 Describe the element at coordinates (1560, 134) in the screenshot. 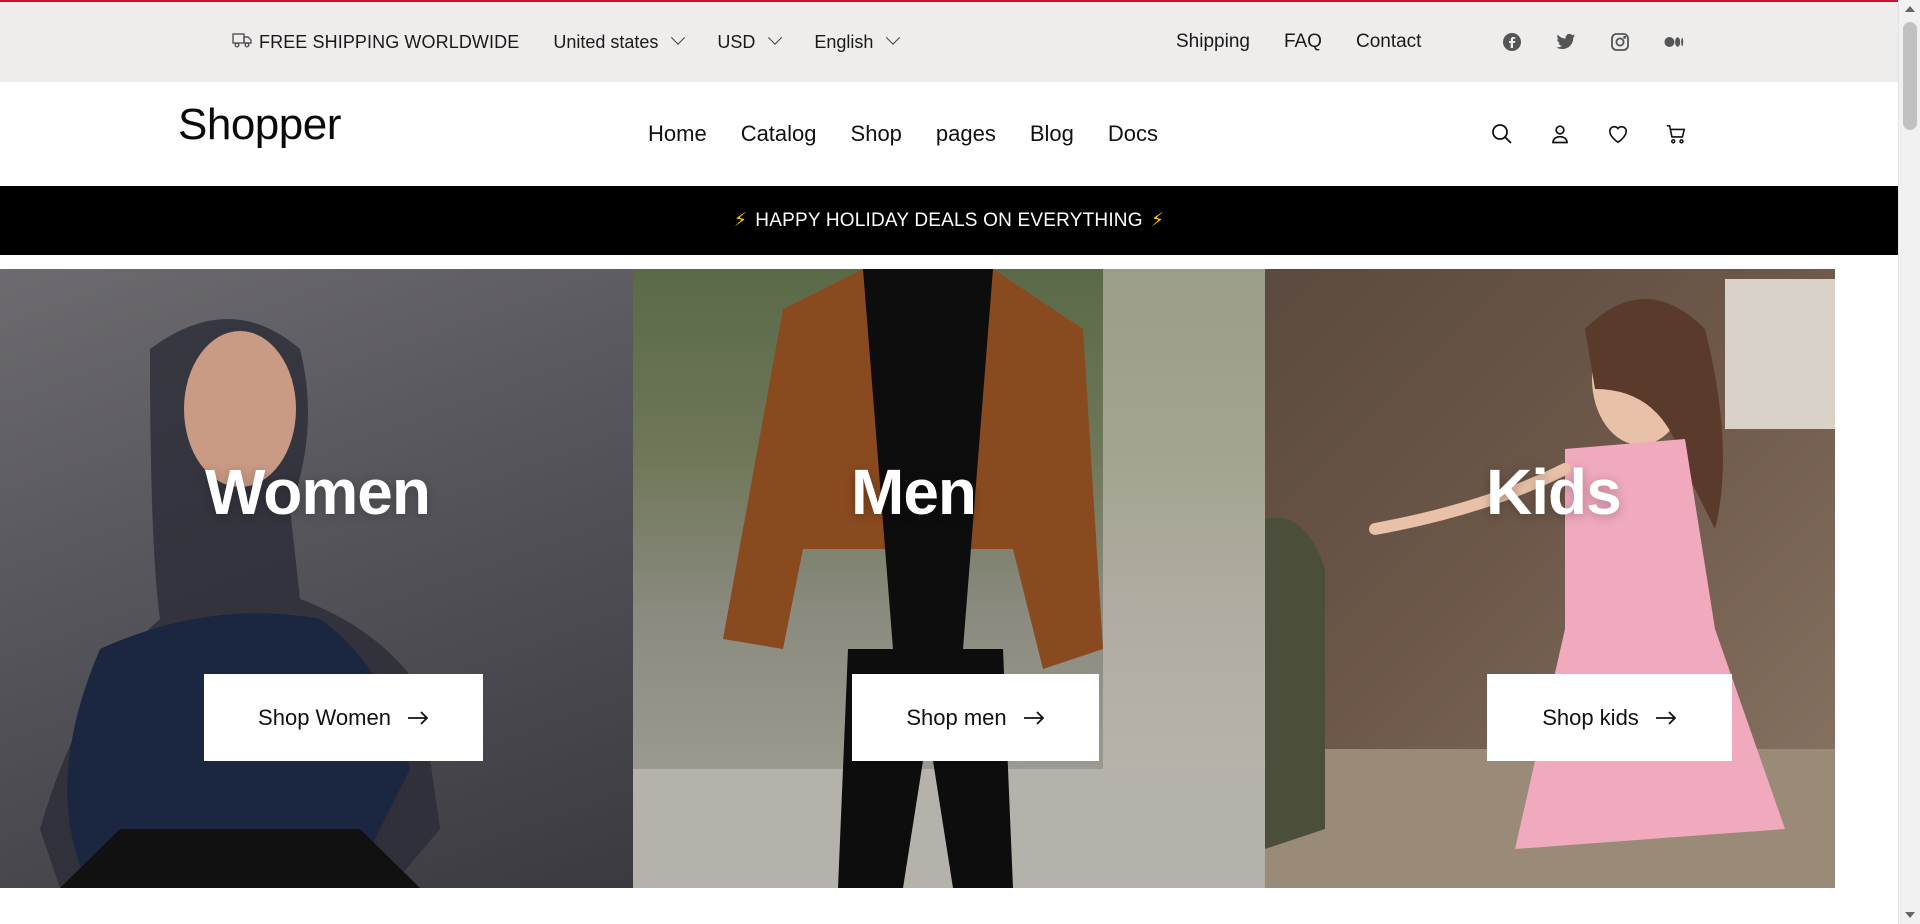

I see `user-icon` at that location.